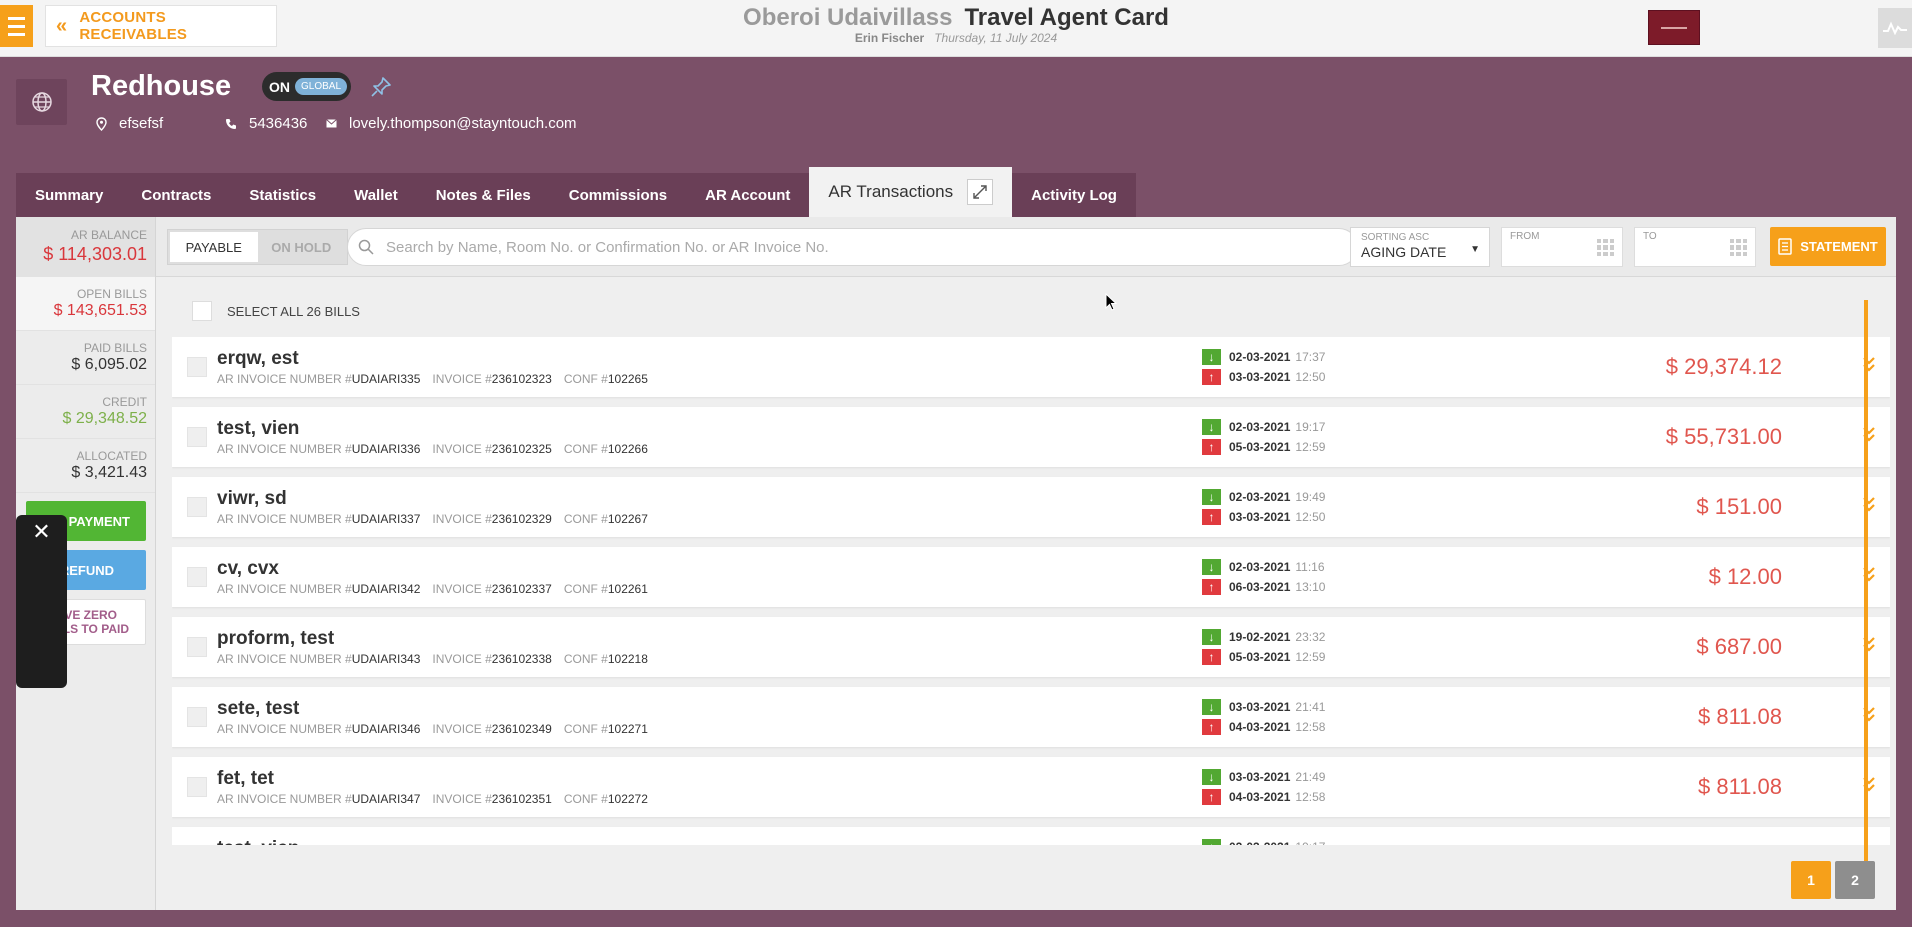 Image resolution: width=1912 pixels, height=927 pixels. I want to click on tab-contracts: Contracts, so click(176, 195).